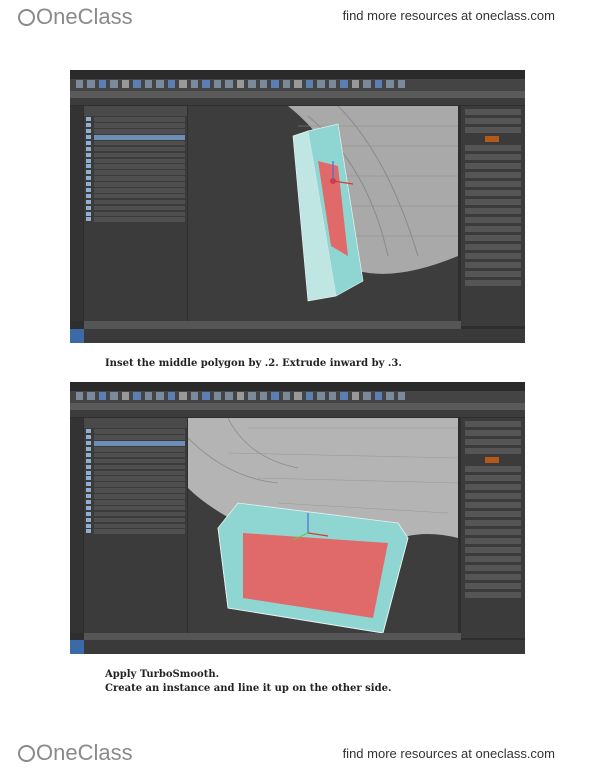 This screenshot has height=770, width=595. I want to click on time-slider, so click(272, 325).